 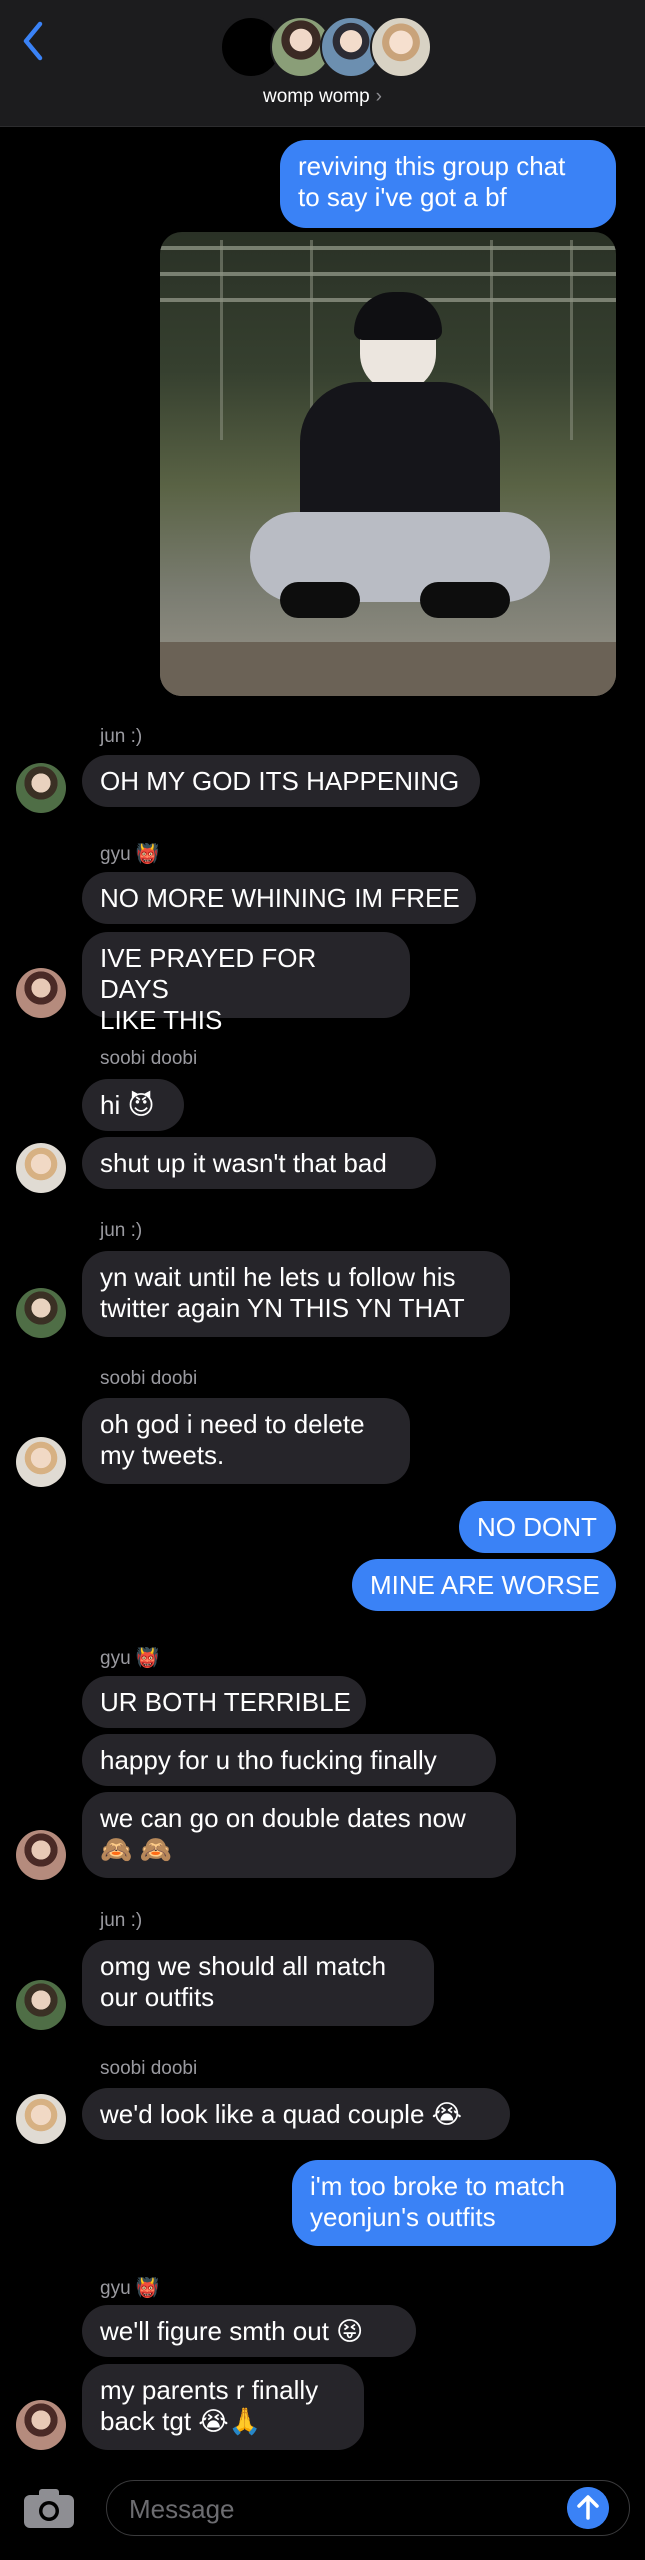 What do you see at coordinates (454, 2203) in the screenshot?
I see `sent-message-bubble: i'm too broke to match yeonjun's outfits` at bounding box center [454, 2203].